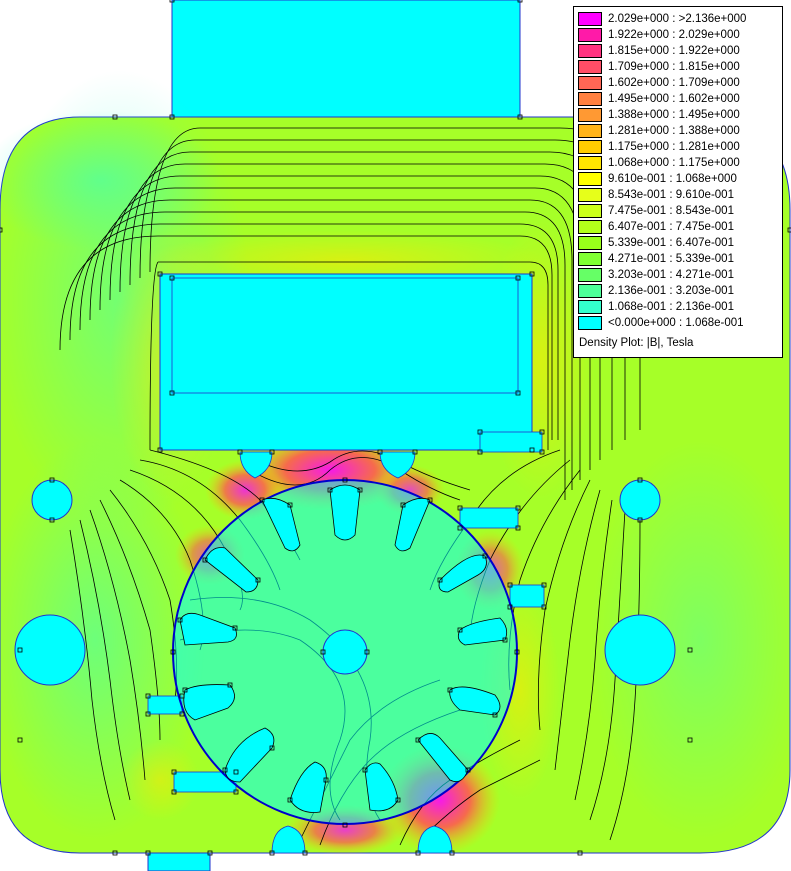 Image resolution: width=791 pixels, height=871 pixels. Describe the element at coordinates (674, 51) in the screenshot. I see `legend-label: 1.815e+000 : 1.922e+000` at that location.